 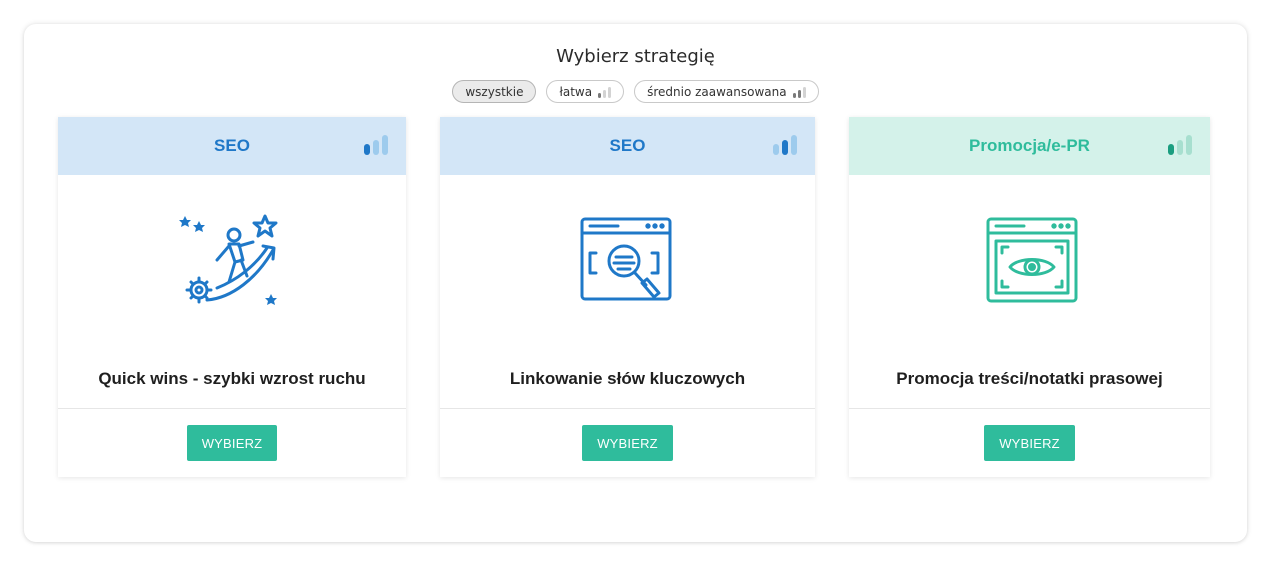 What do you see at coordinates (576, 91) in the screenshot?
I see `filter-label: łatwa` at bounding box center [576, 91].